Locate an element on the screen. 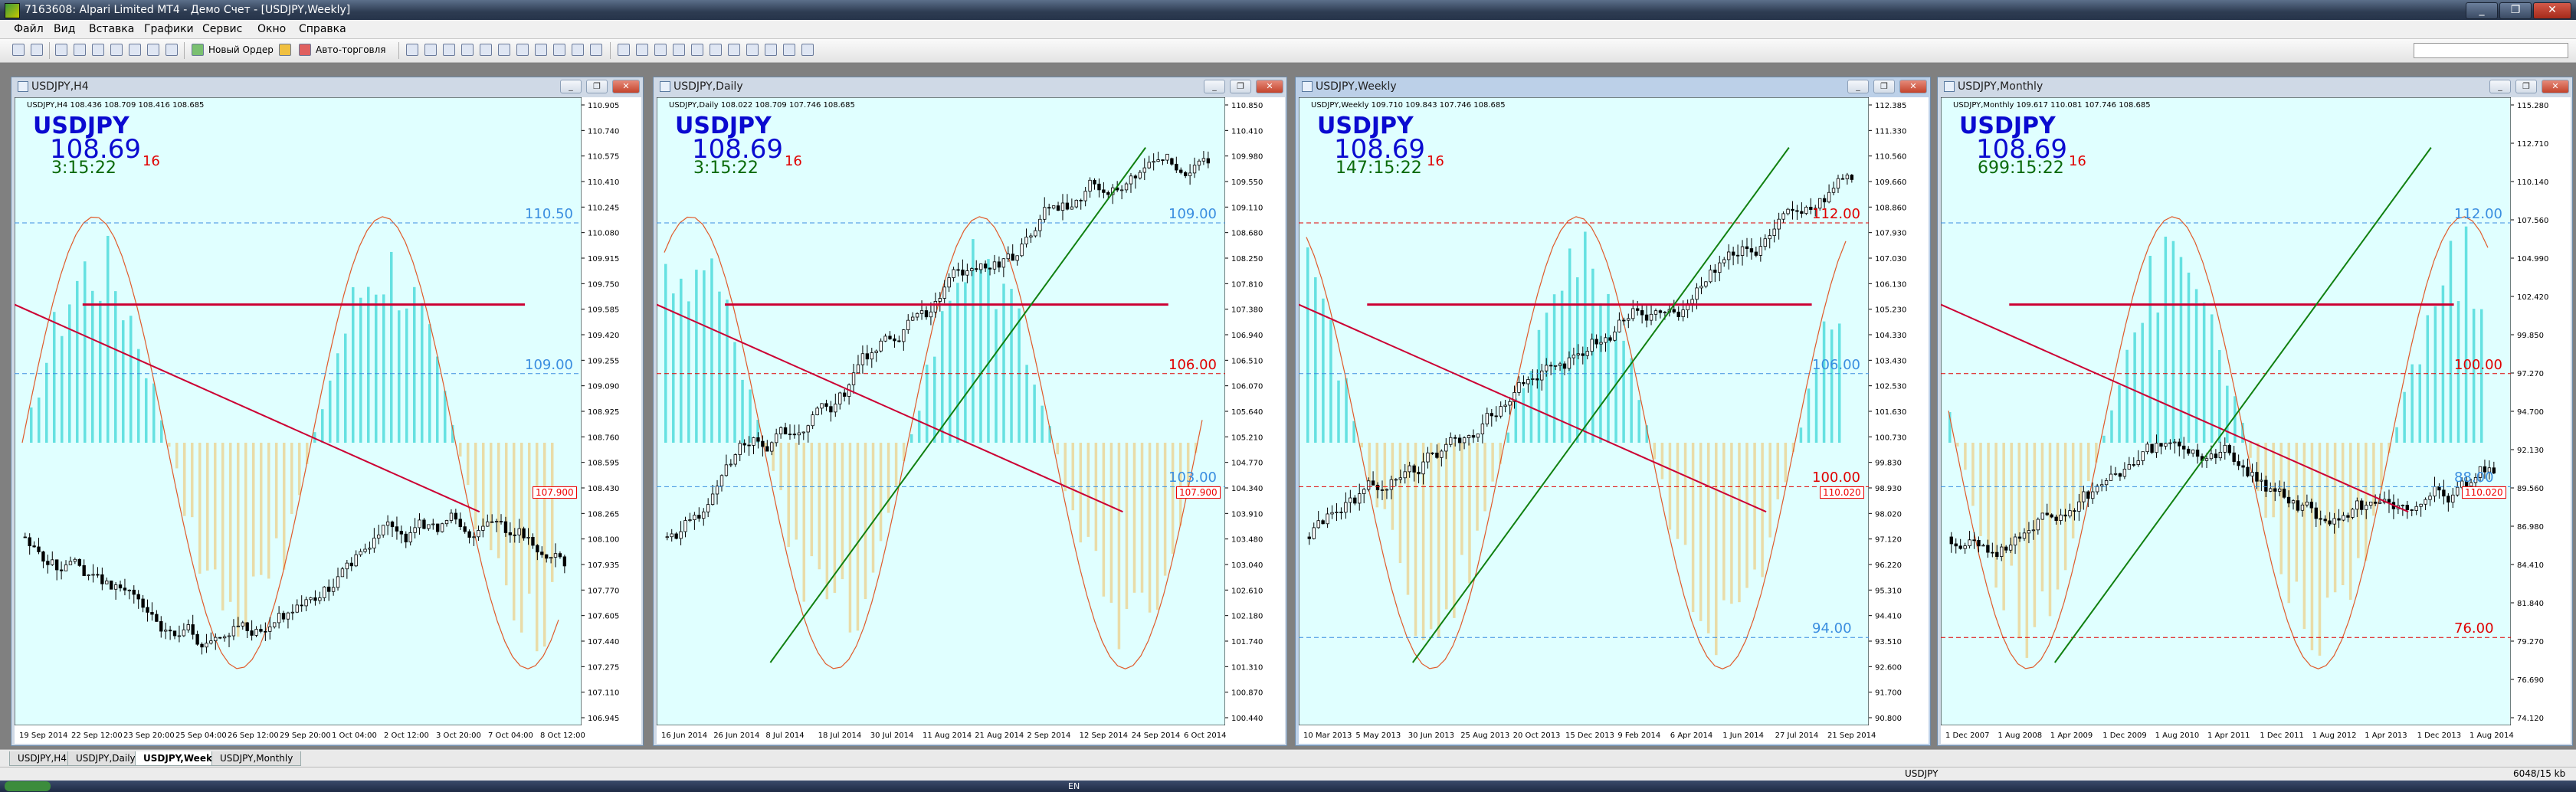 This screenshot has width=2576, height=792. new-order-button: Новый Ордер is located at coordinates (241, 49).